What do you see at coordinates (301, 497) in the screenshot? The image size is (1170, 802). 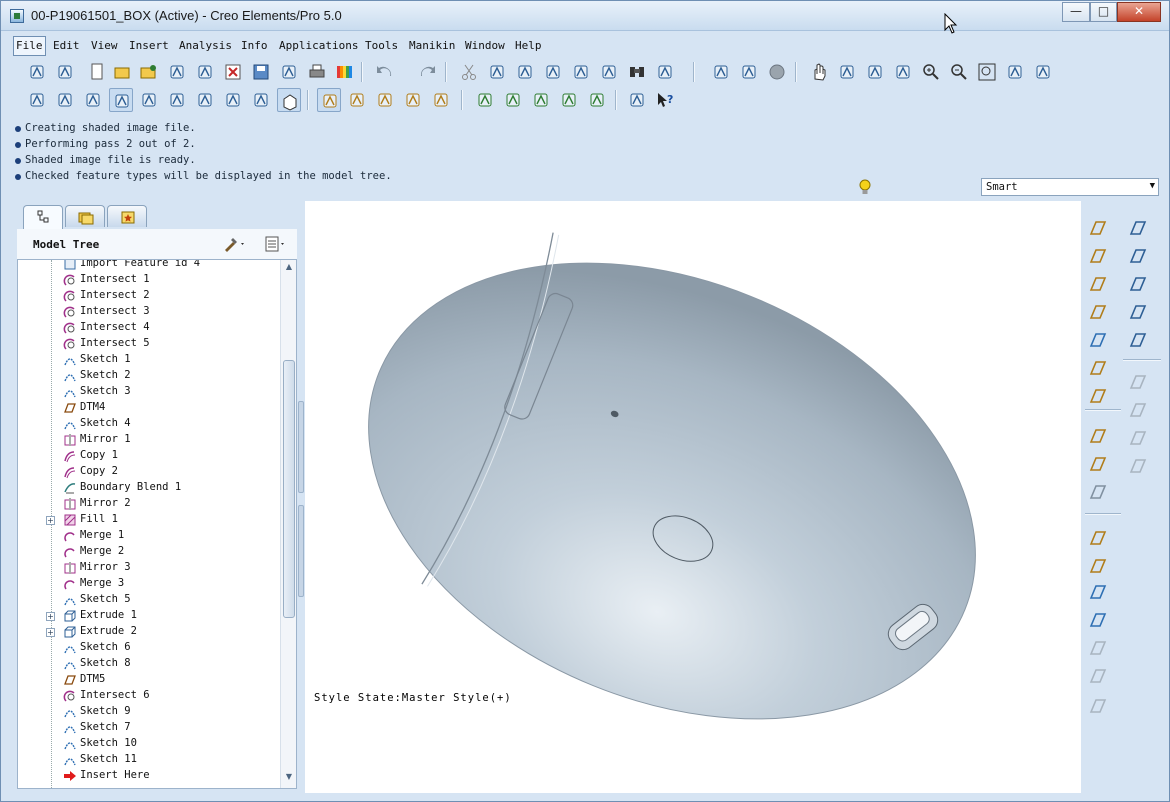 I see `panel-splitter` at bounding box center [301, 497].